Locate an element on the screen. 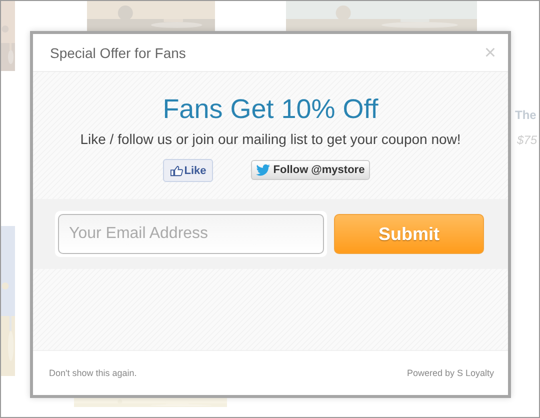 The image size is (540, 418). submit-button: Submit is located at coordinates (409, 234).